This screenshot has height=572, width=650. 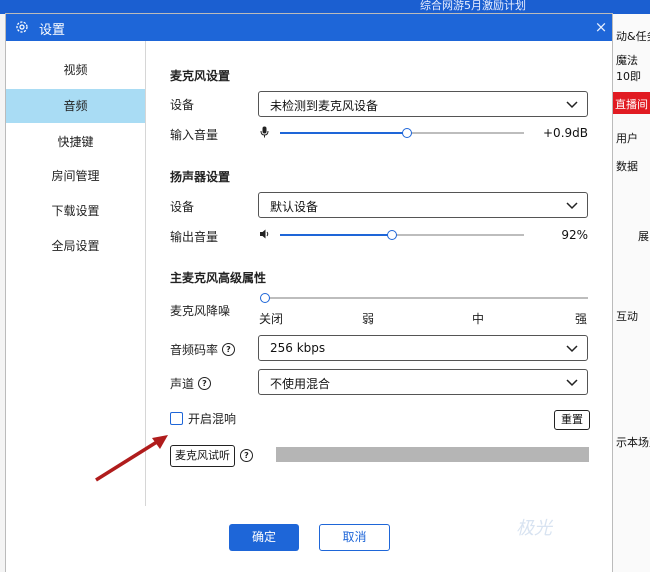 What do you see at coordinates (354, 537) in the screenshot?
I see `cancel-button: 取消` at bounding box center [354, 537].